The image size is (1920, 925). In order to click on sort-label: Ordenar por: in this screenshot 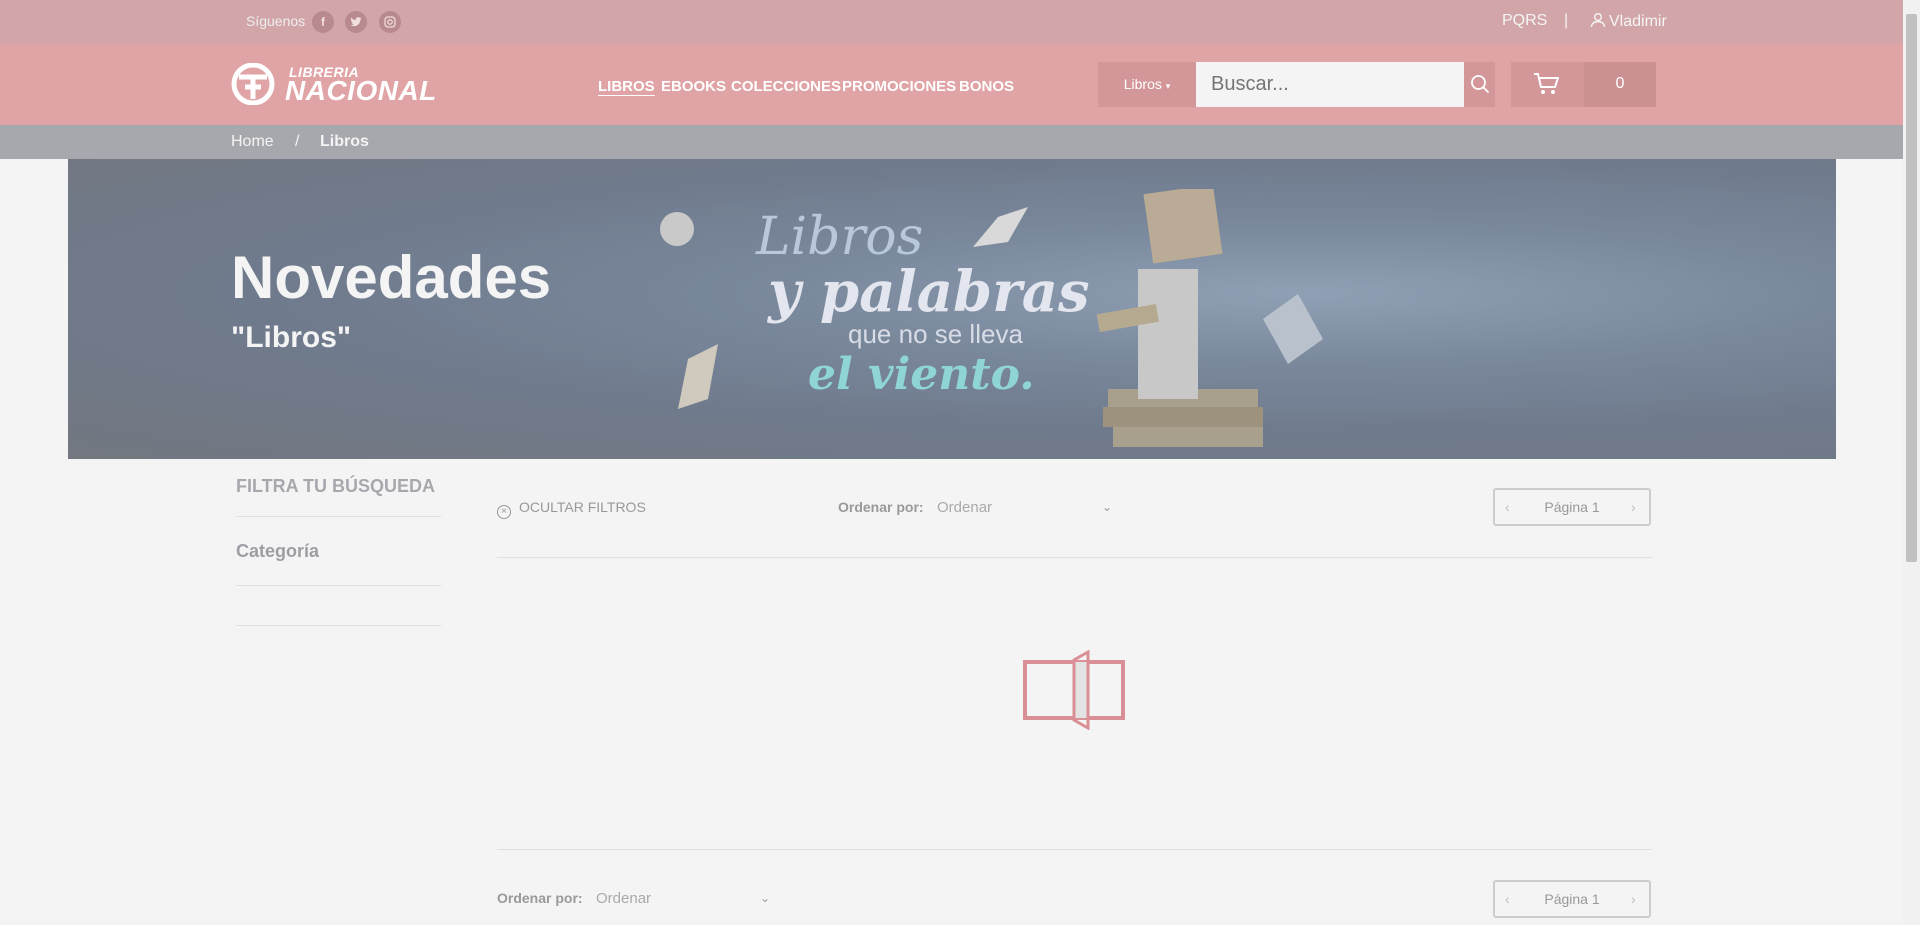, I will do `click(881, 507)`.